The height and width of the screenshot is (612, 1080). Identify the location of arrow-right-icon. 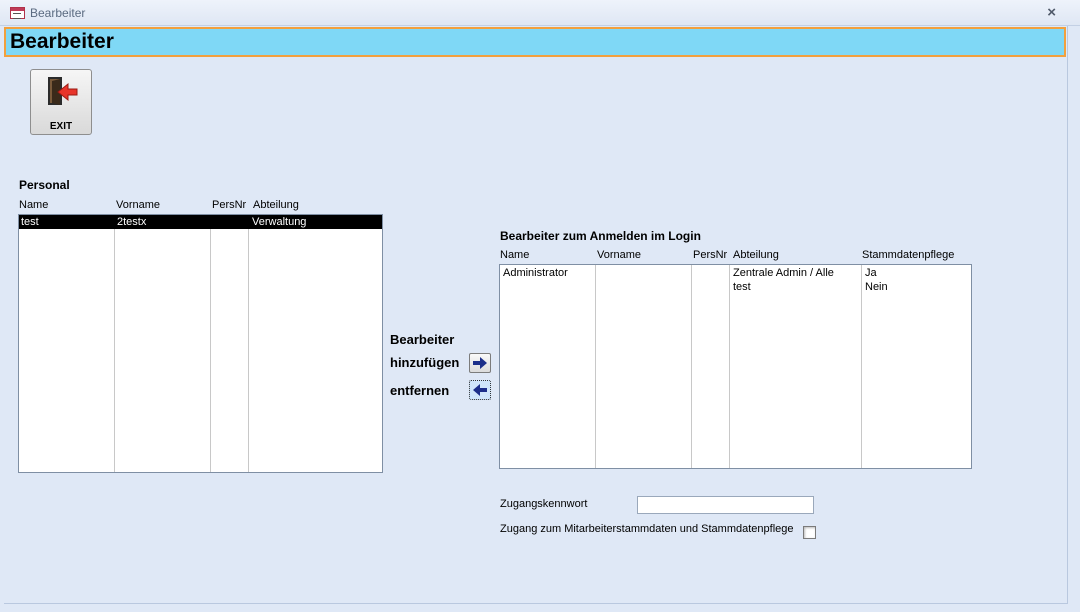
(480, 363).